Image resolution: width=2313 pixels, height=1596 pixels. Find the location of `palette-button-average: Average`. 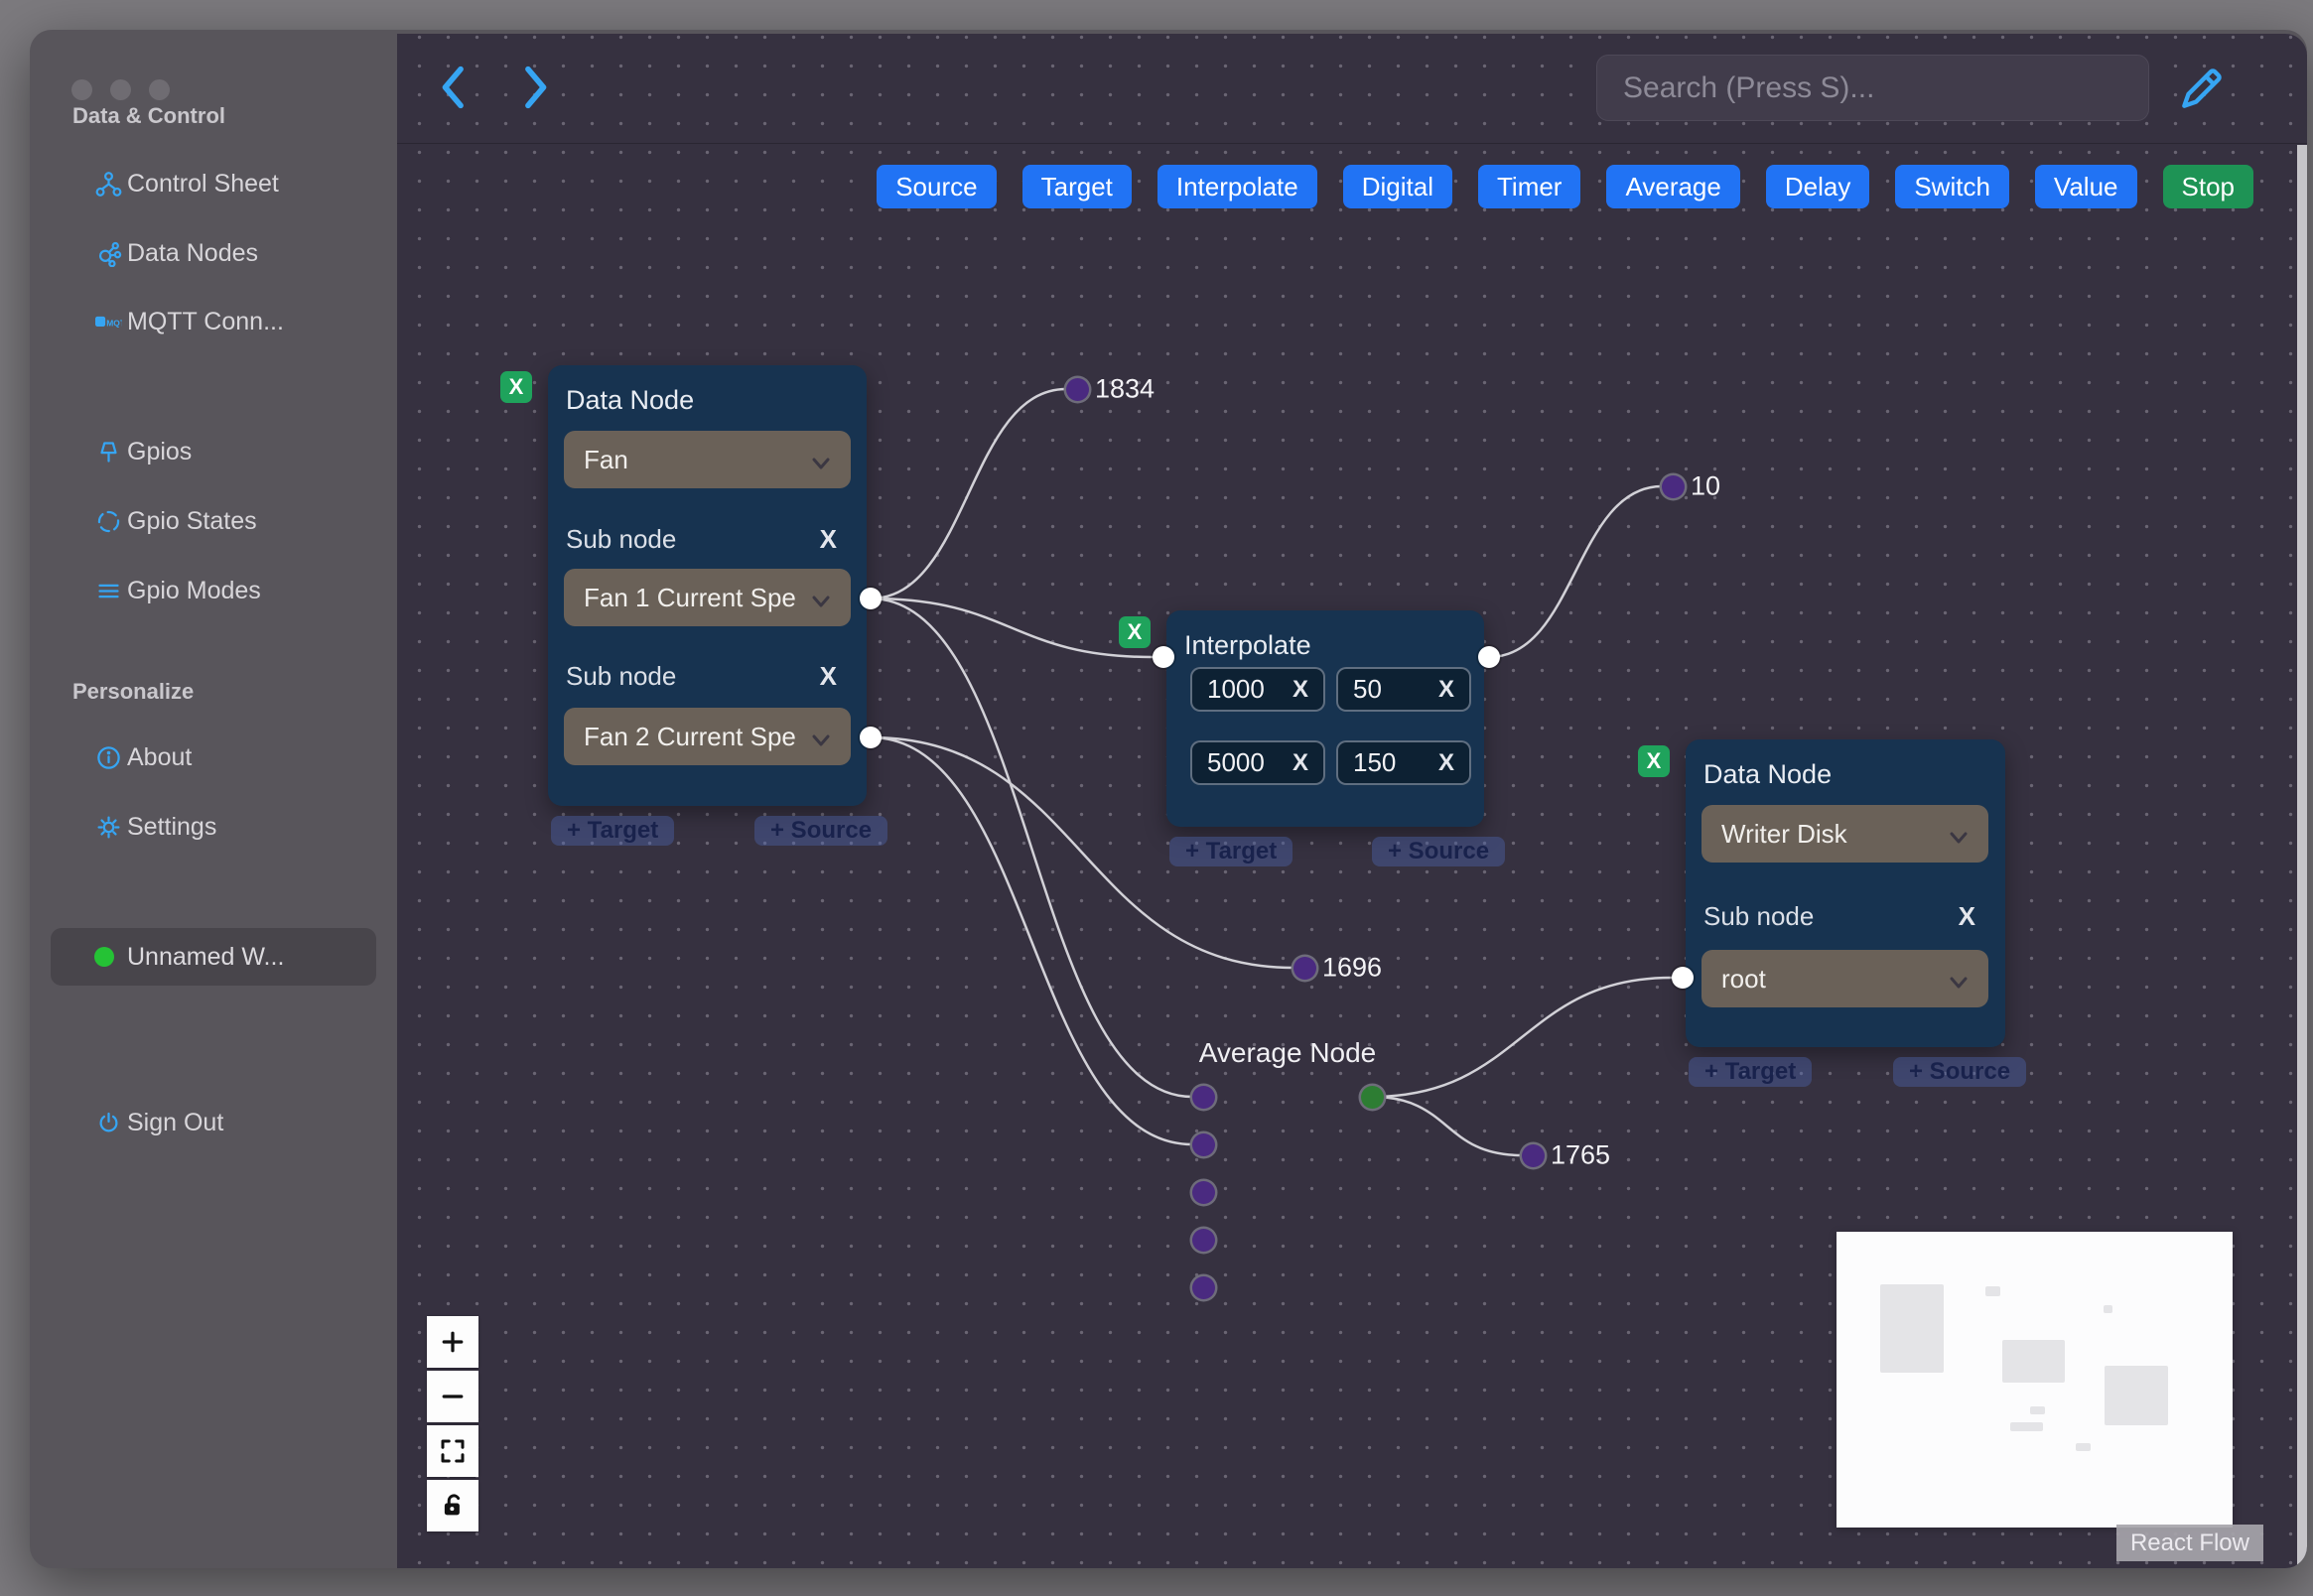

palette-button-average: Average is located at coordinates (1673, 186).